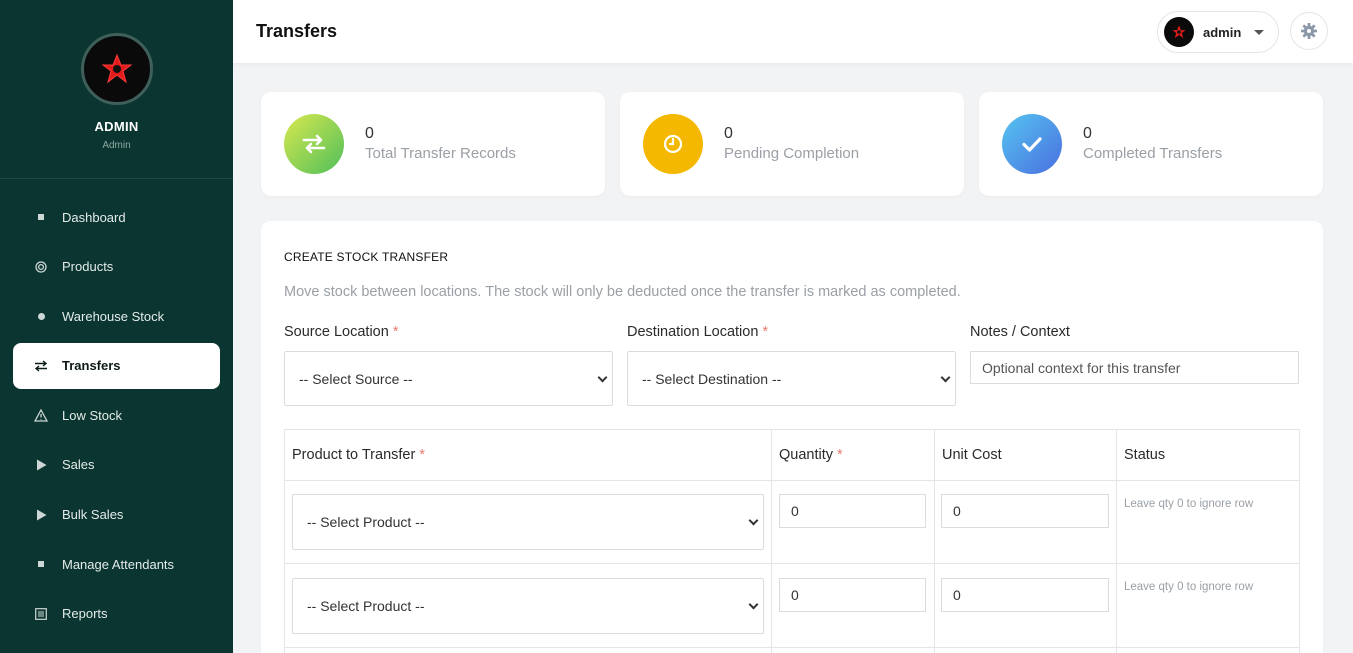  I want to click on target-icon, so click(41, 266).